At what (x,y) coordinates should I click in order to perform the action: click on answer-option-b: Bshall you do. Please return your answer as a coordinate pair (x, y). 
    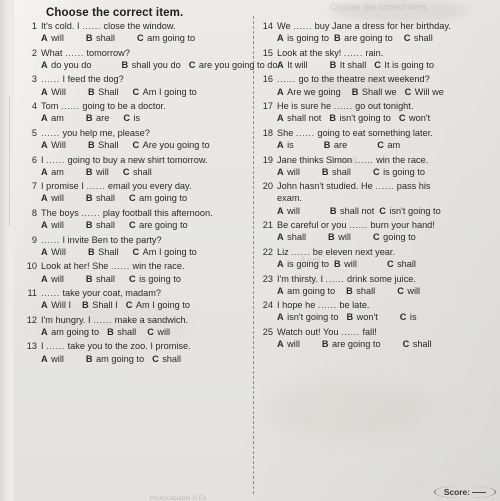
    Looking at the image, I should click on (151, 65).